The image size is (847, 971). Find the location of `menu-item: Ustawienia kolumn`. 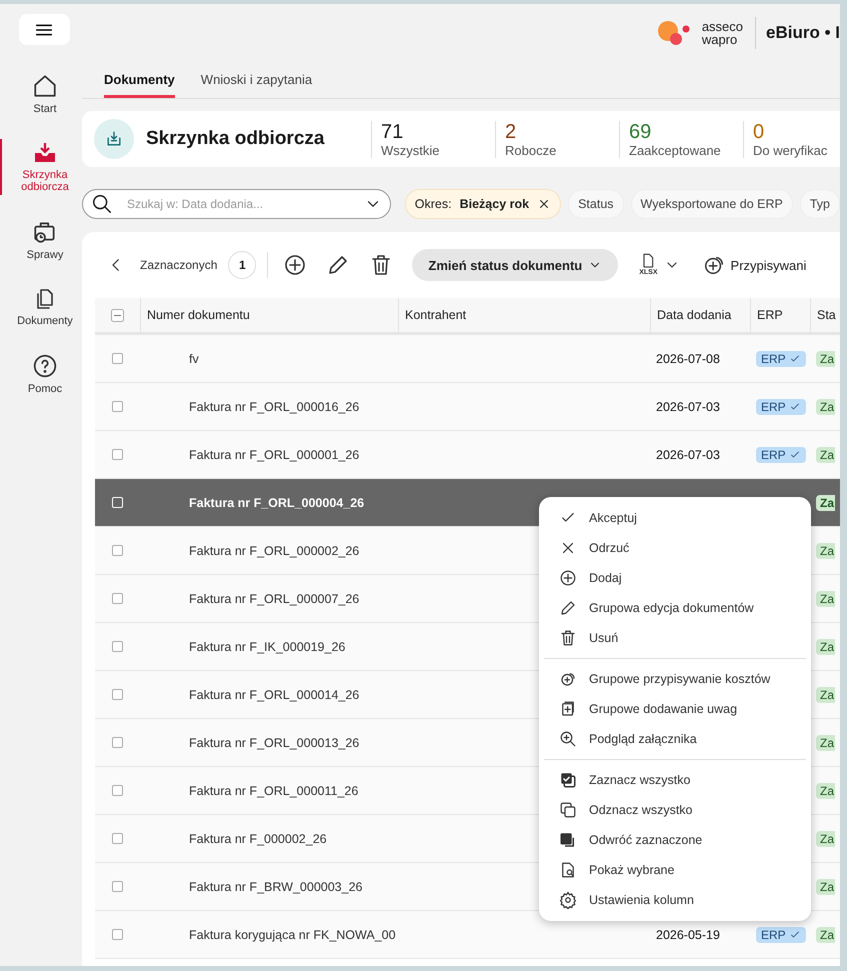

menu-item: Ustawienia kolumn is located at coordinates (675, 900).